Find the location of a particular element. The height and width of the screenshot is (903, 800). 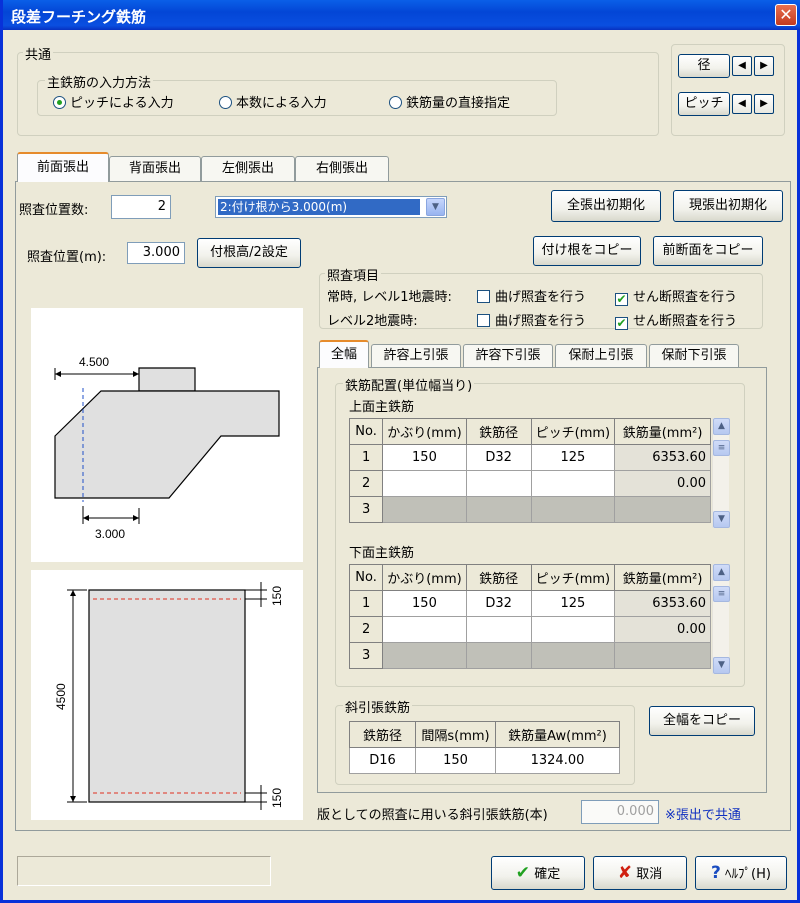

radio-count: 本数による入力 is located at coordinates (273, 101).